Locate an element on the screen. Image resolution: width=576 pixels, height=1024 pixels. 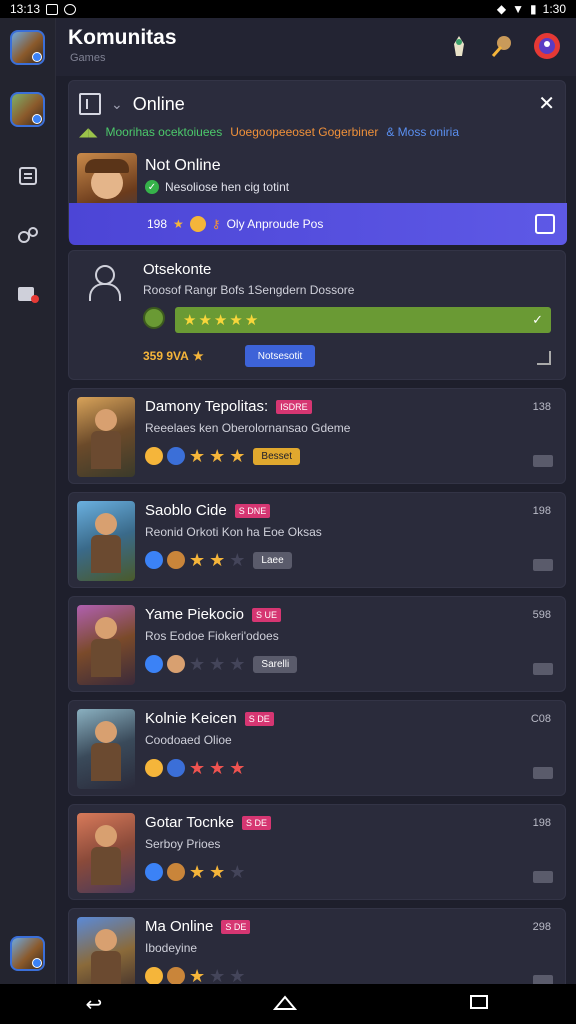
game-title: Ma Online is located at coordinates (179, 926).